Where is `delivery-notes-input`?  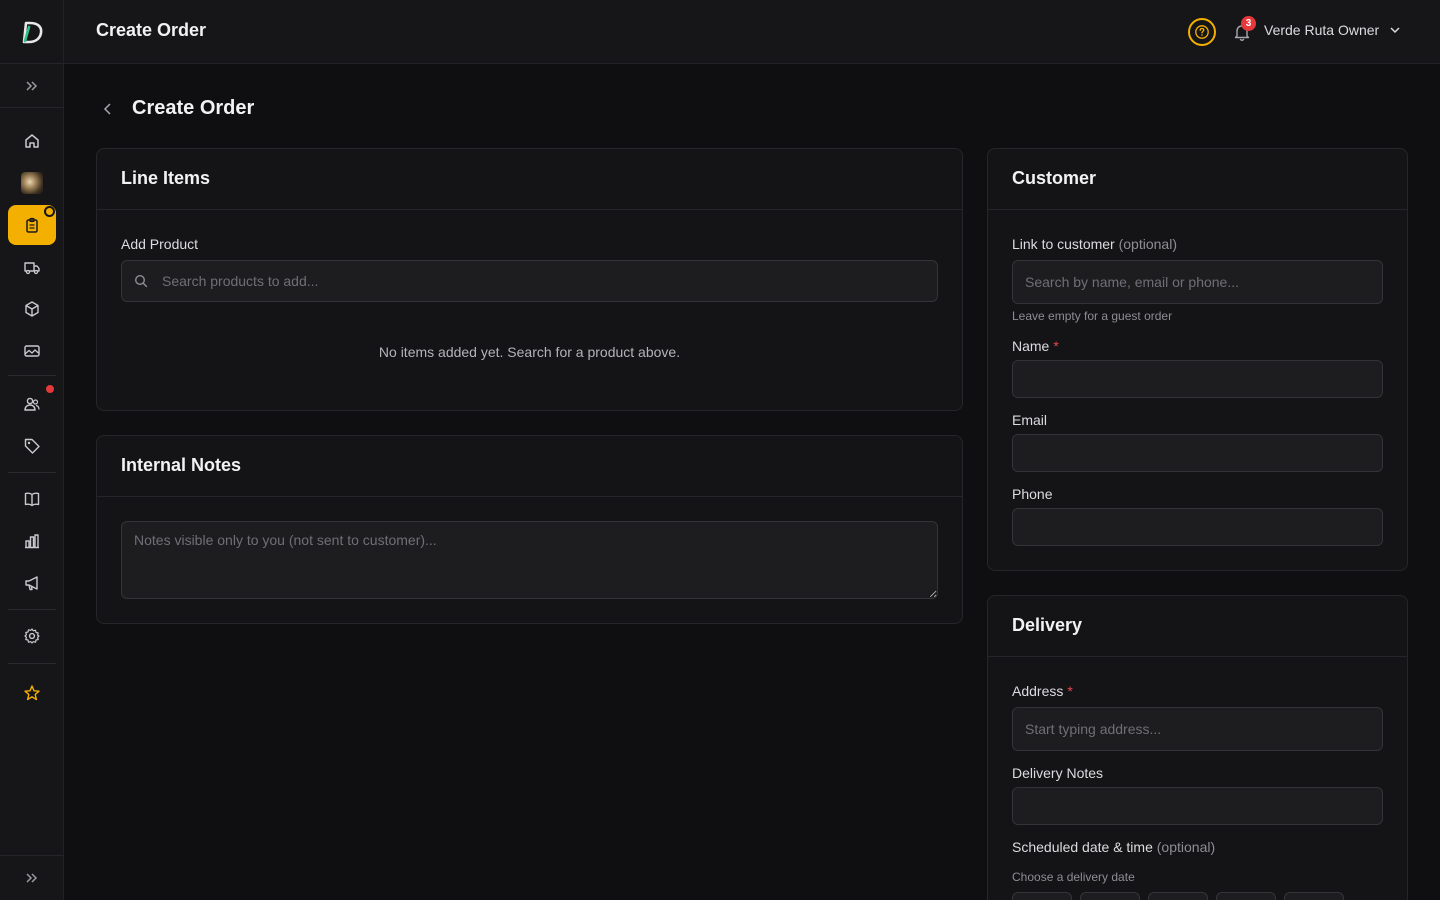 delivery-notes-input is located at coordinates (1197, 806).